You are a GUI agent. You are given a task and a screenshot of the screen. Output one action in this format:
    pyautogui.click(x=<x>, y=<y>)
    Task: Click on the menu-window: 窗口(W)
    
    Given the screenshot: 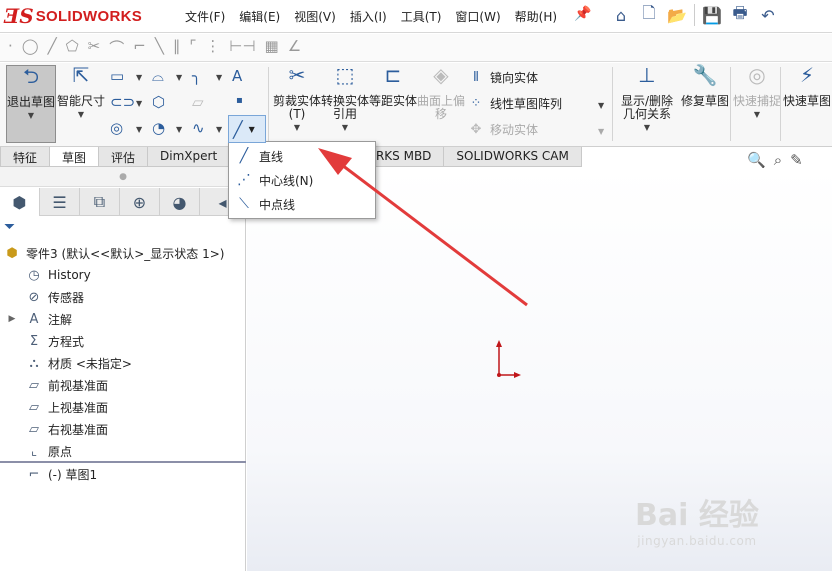 What is the action you would take?
    pyautogui.click(x=477, y=16)
    